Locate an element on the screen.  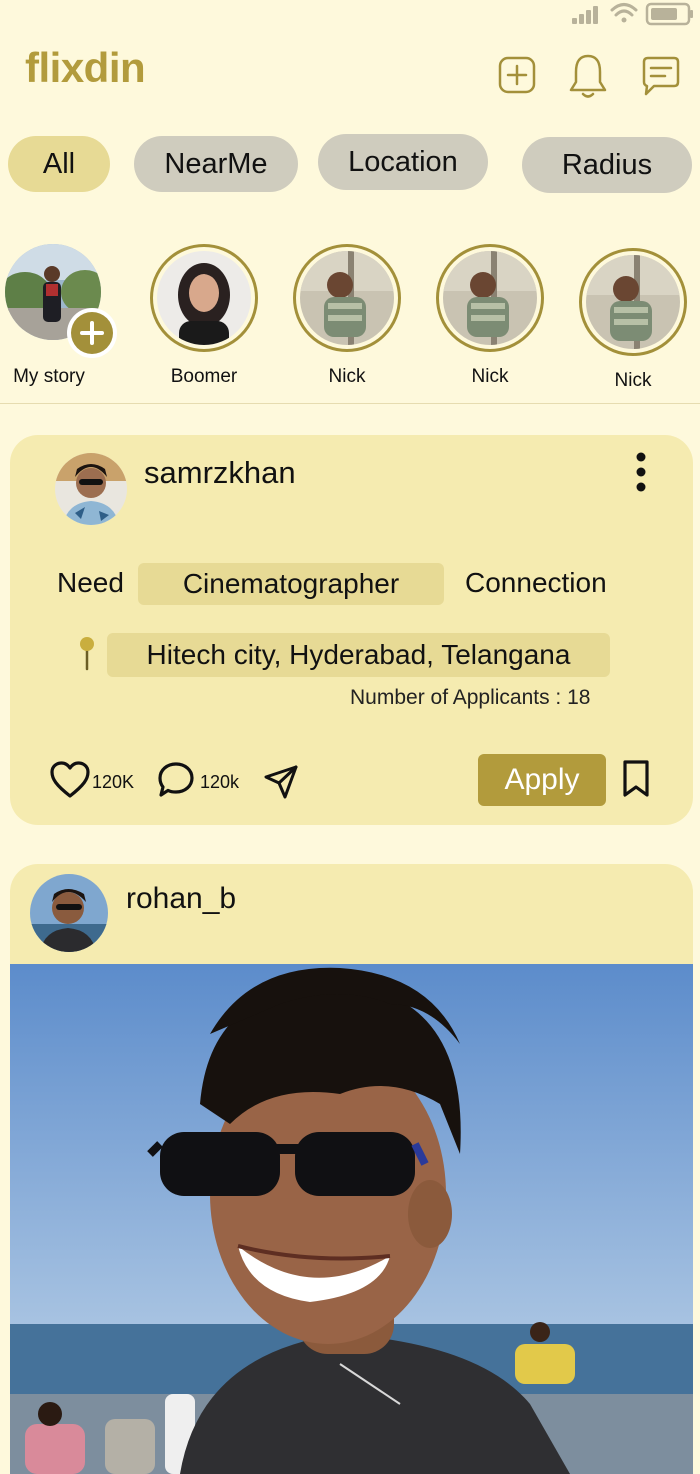
post-username: rohan_b is located at coordinates (181, 899).